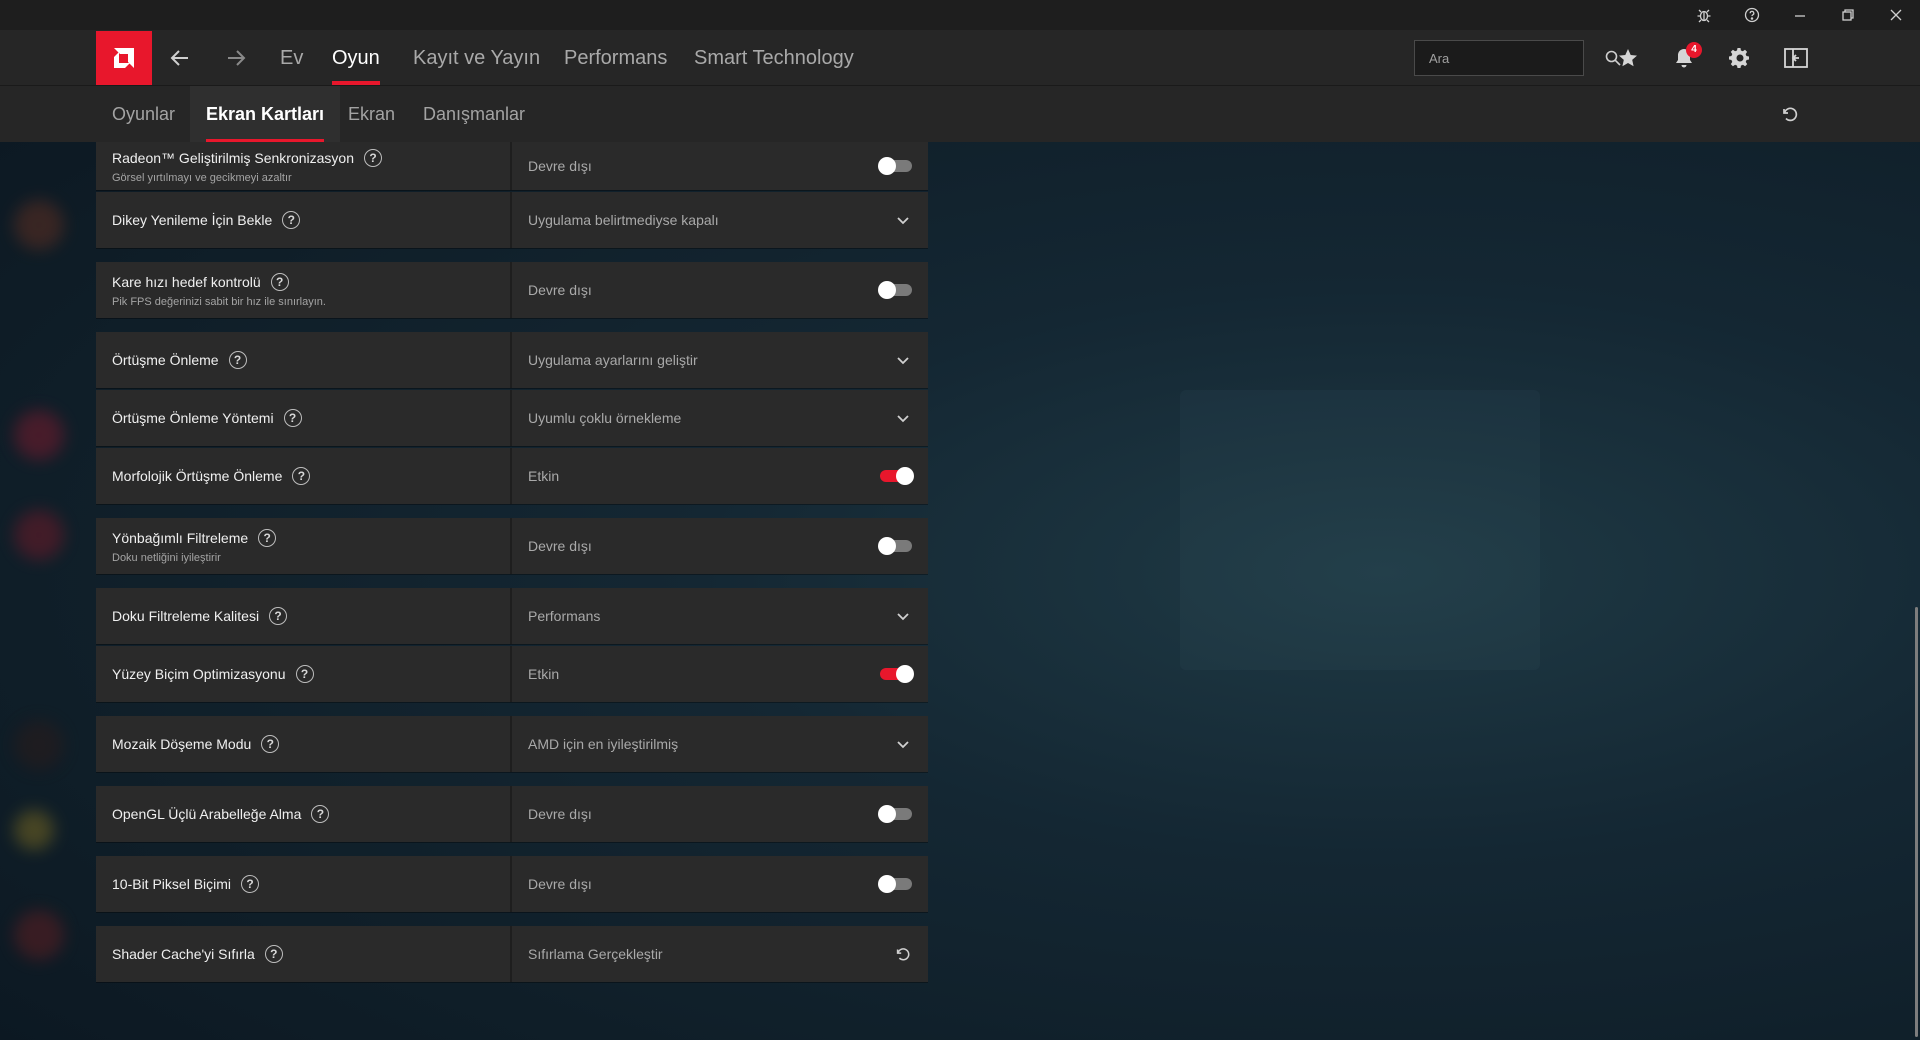  Describe the element at coordinates (1685, 58) in the screenshot. I see `notifications-bell-icon: 4` at that location.